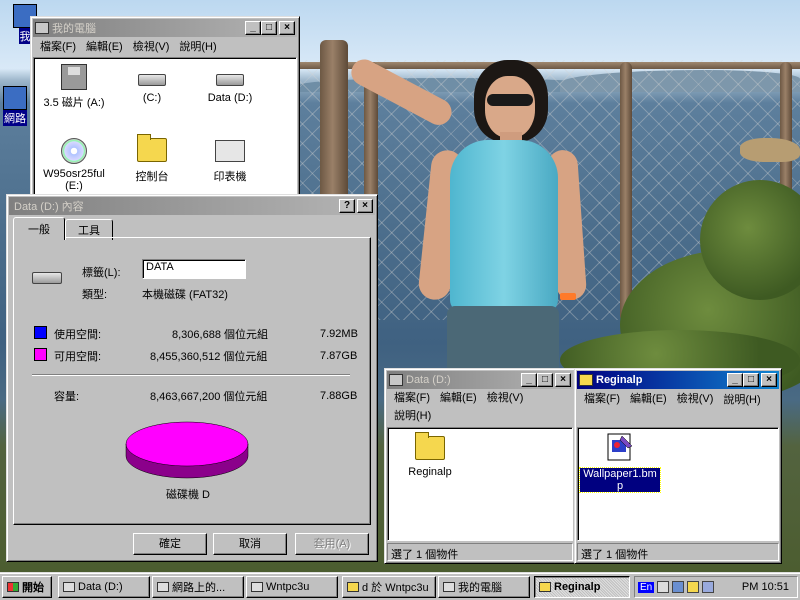 The width and height of the screenshot is (800, 600). I want to click on reginalp-titlebar: Reginalp _ □ ×, so click(678, 380).